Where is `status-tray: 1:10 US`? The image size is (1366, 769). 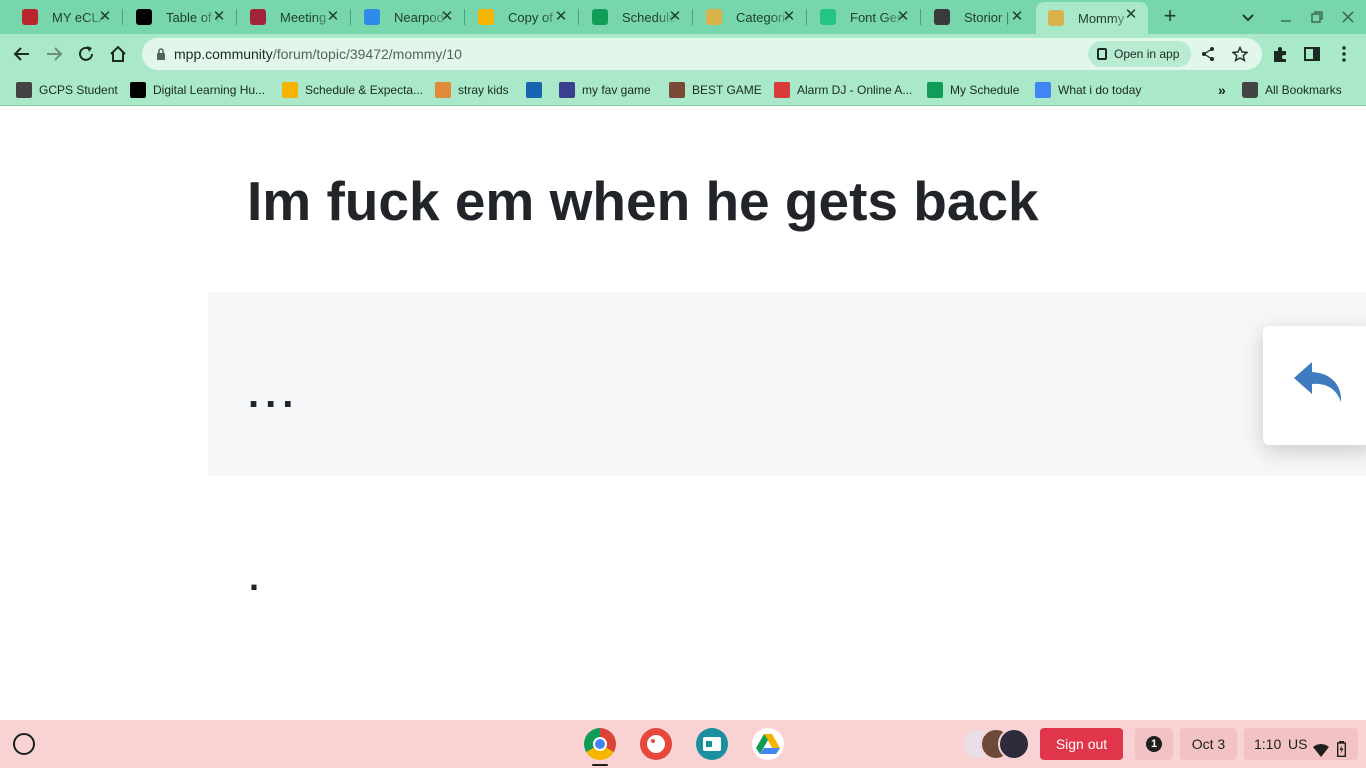
status-tray: 1:10 US is located at coordinates (1301, 744).